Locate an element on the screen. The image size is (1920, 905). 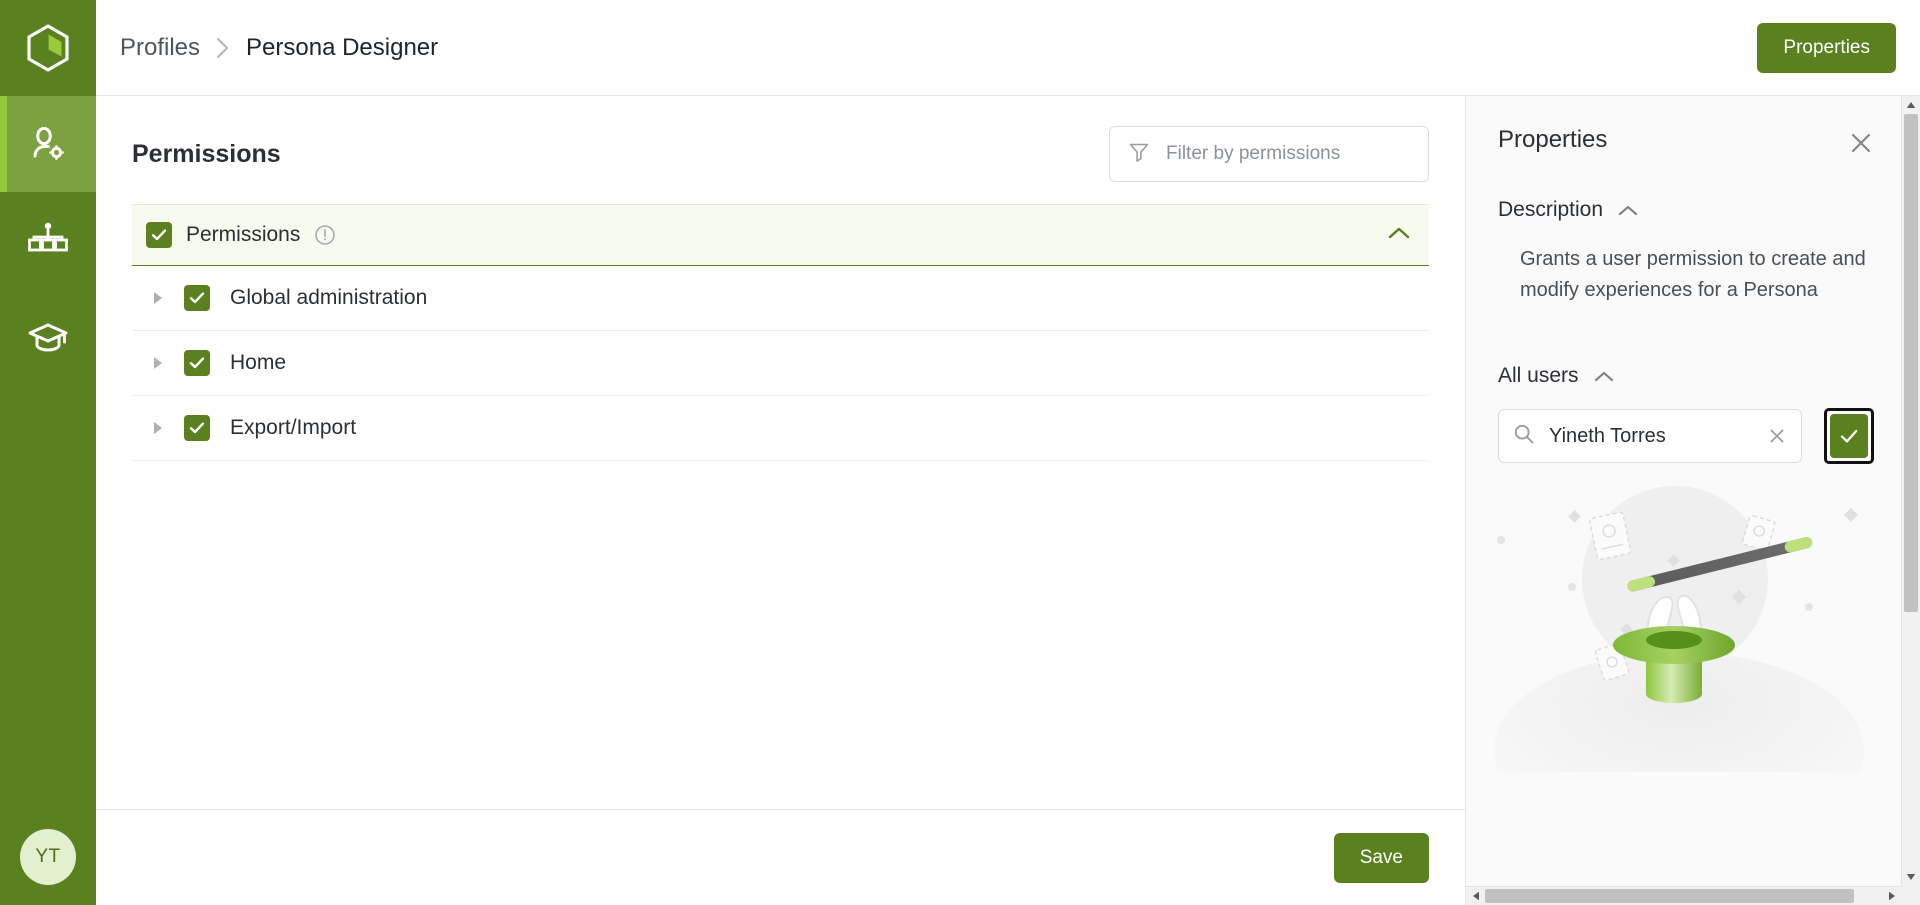
group-collapse-chevron-up-icon is located at coordinates (1399, 235).